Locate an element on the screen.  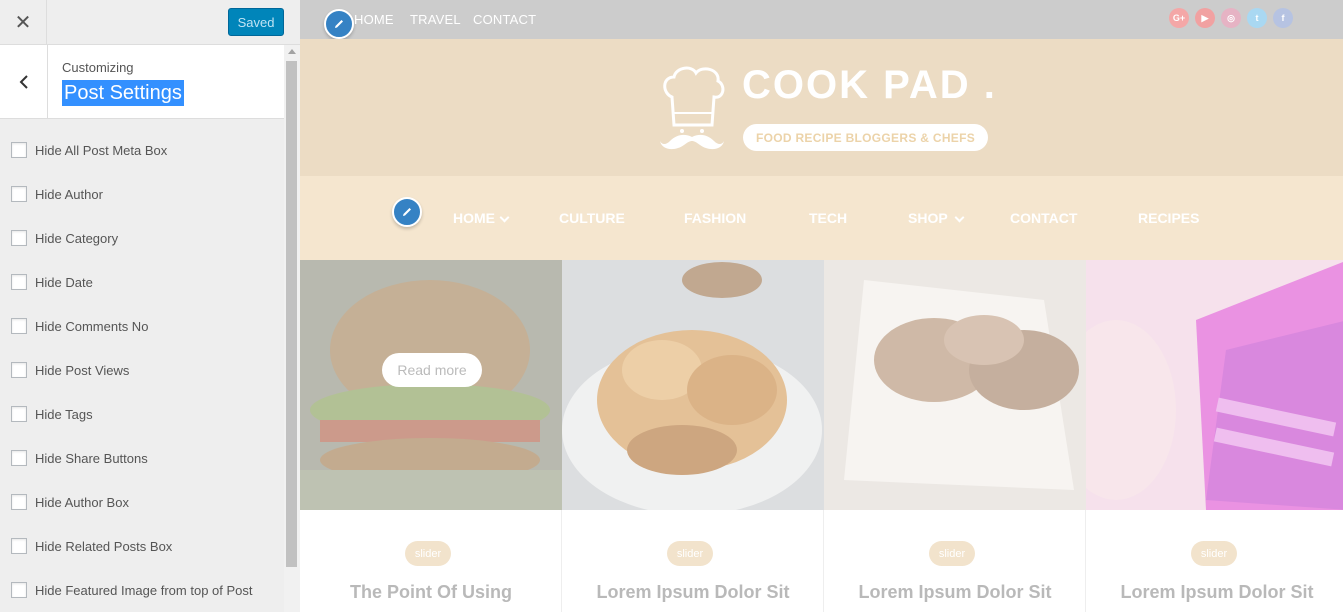
option-label: Hide Share Buttons is located at coordinates (91, 458).